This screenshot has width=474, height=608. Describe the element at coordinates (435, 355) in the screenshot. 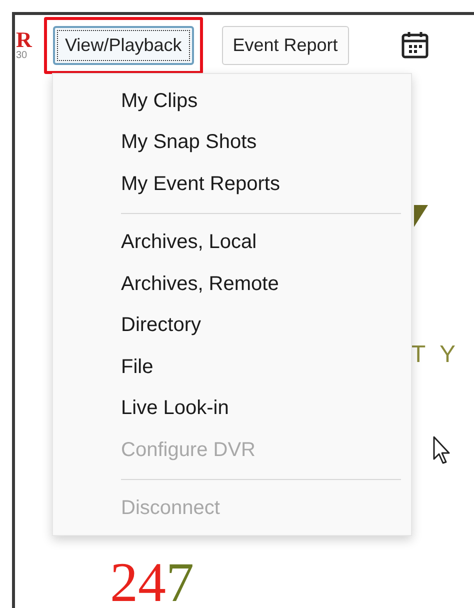

I see `background-text: T Y` at that location.